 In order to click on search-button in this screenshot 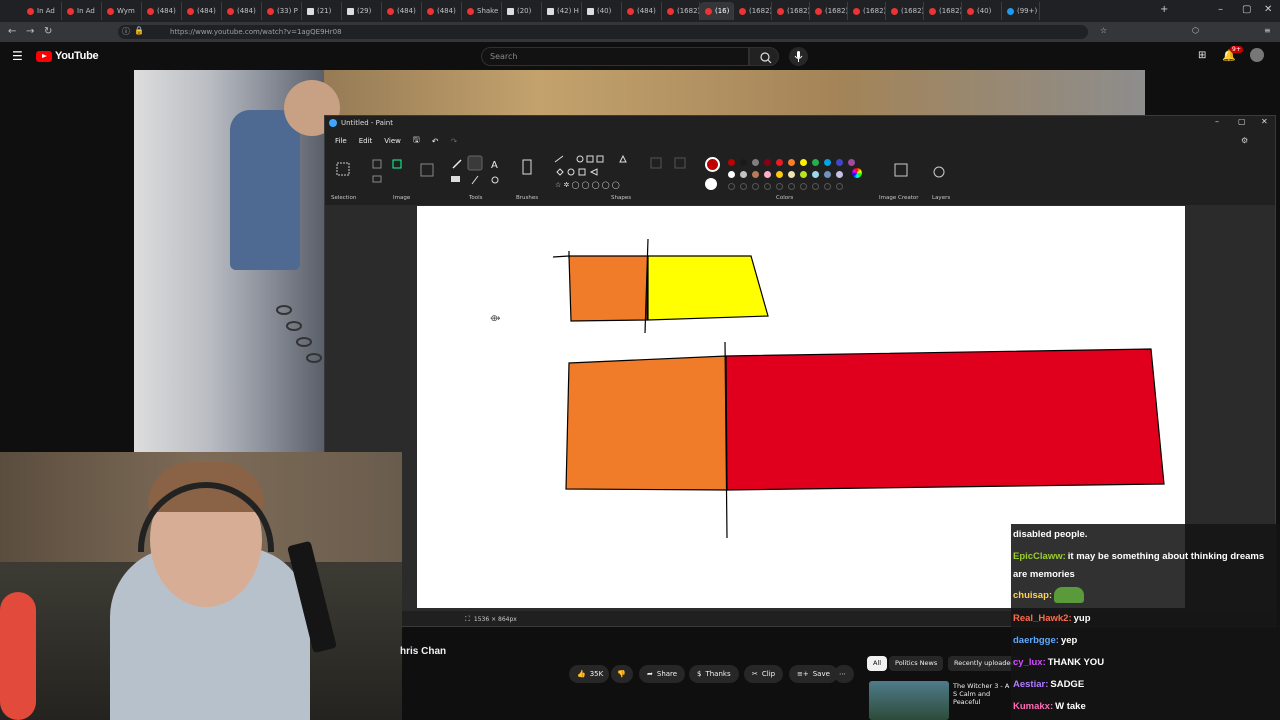, I will do `click(764, 56)`.